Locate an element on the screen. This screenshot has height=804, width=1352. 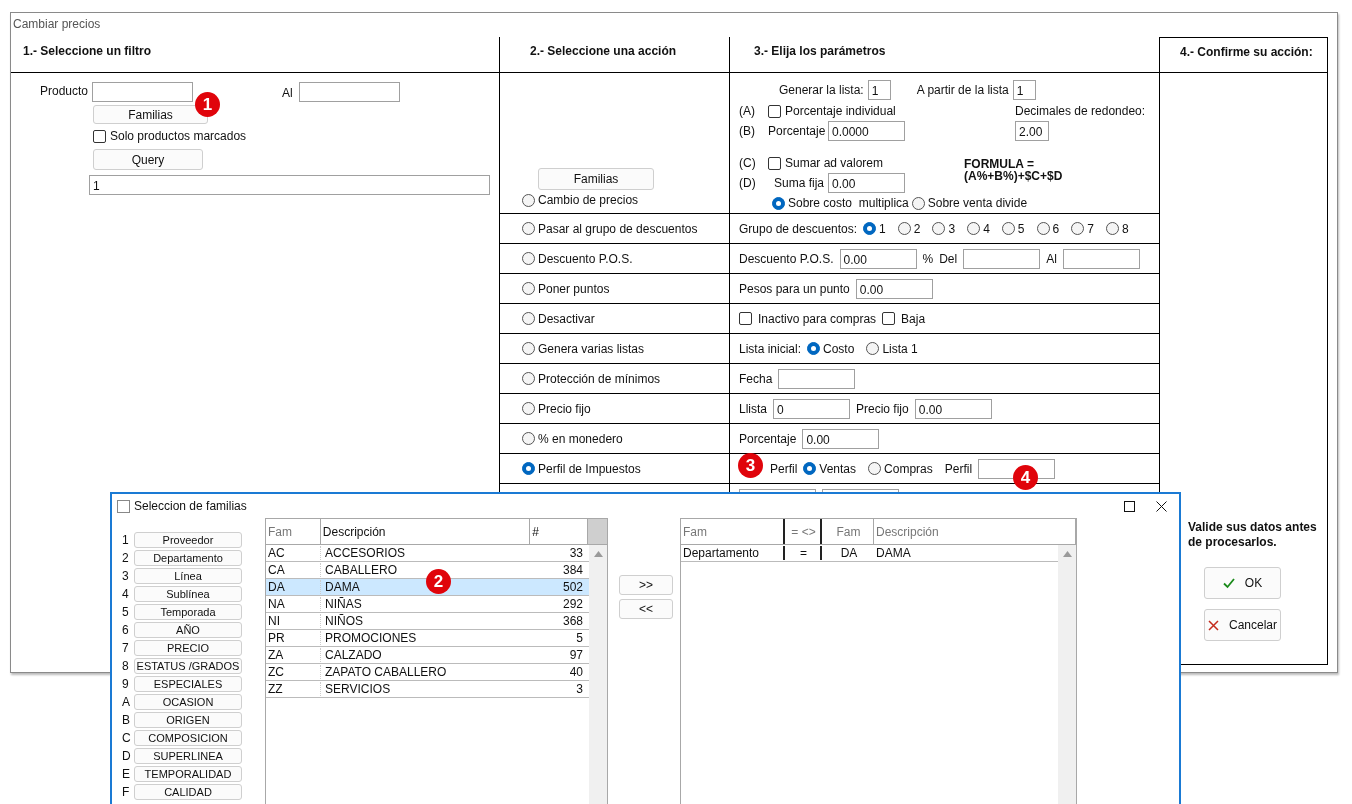
table-cell: = is located at coordinates (803, 553).